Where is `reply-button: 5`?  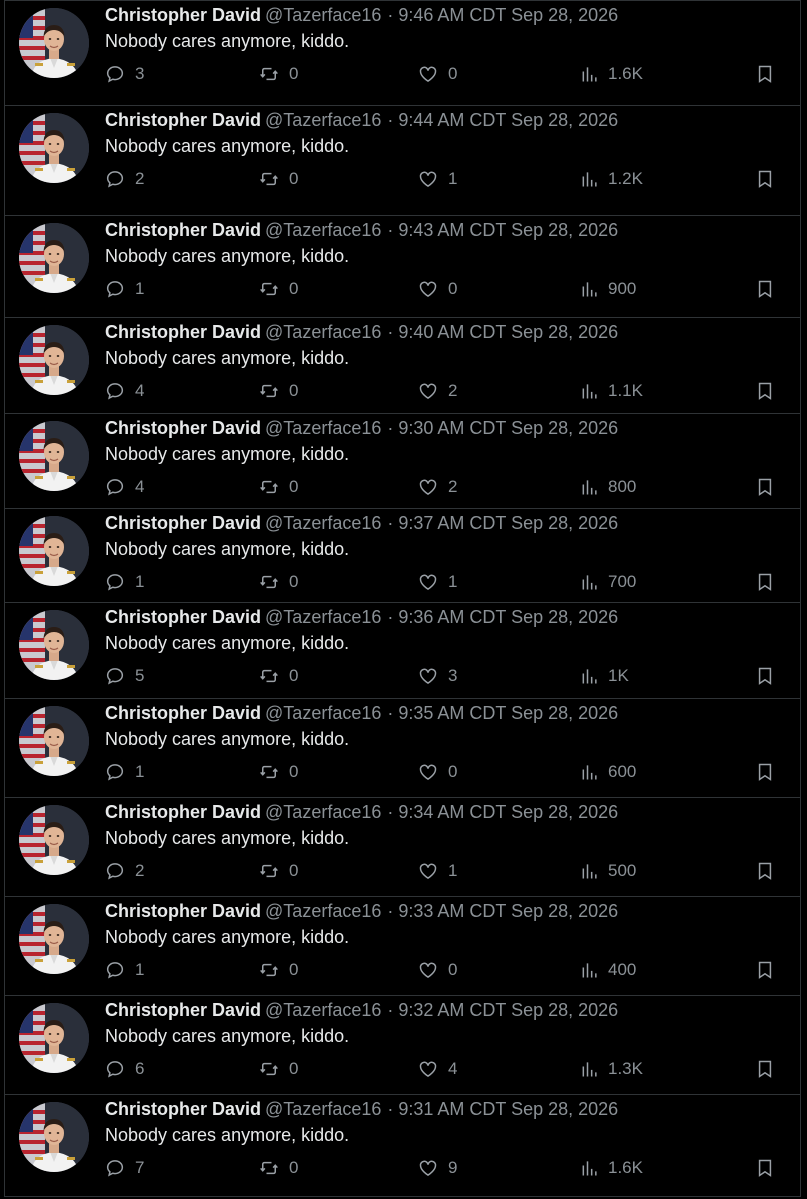
reply-button: 5 is located at coordinates (124, 676).